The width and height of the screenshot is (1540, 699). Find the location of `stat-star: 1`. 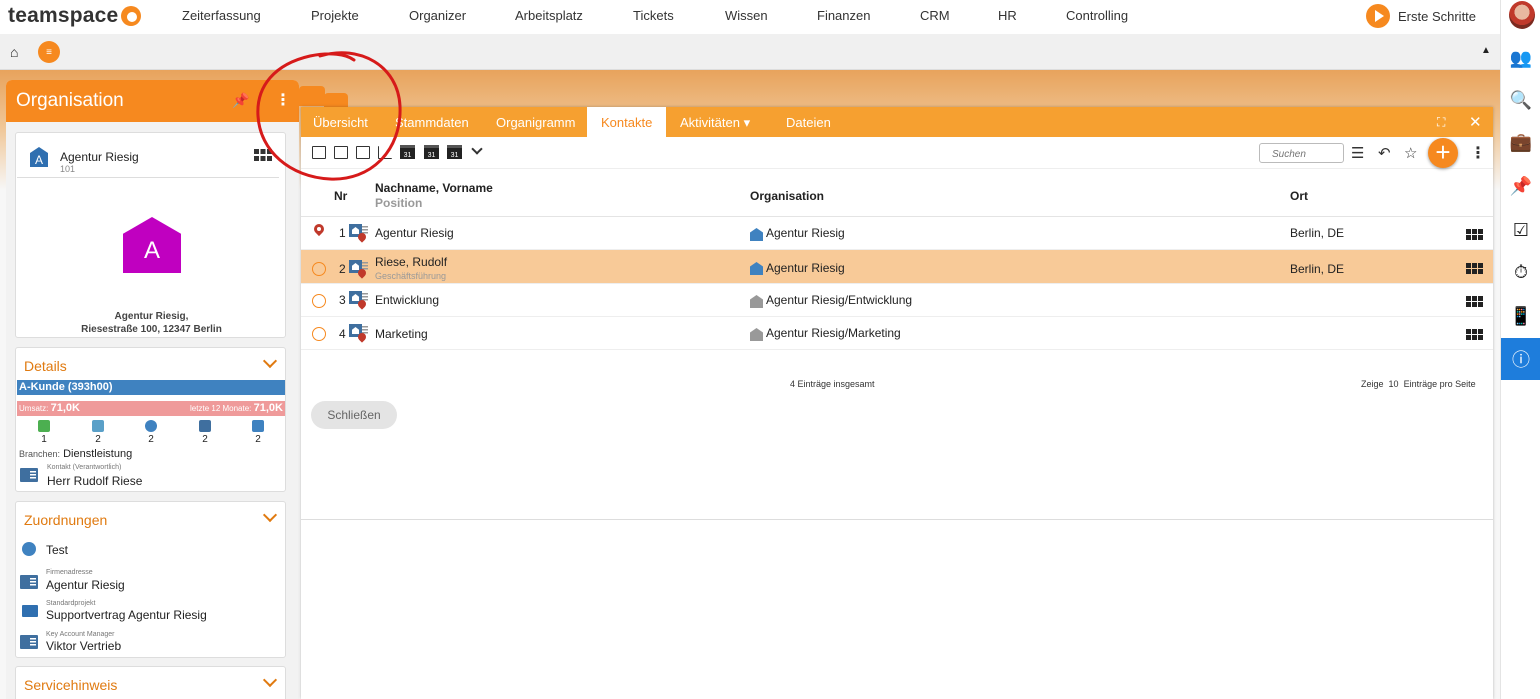

stat-star: 1 is located at coordinates (44, 432).